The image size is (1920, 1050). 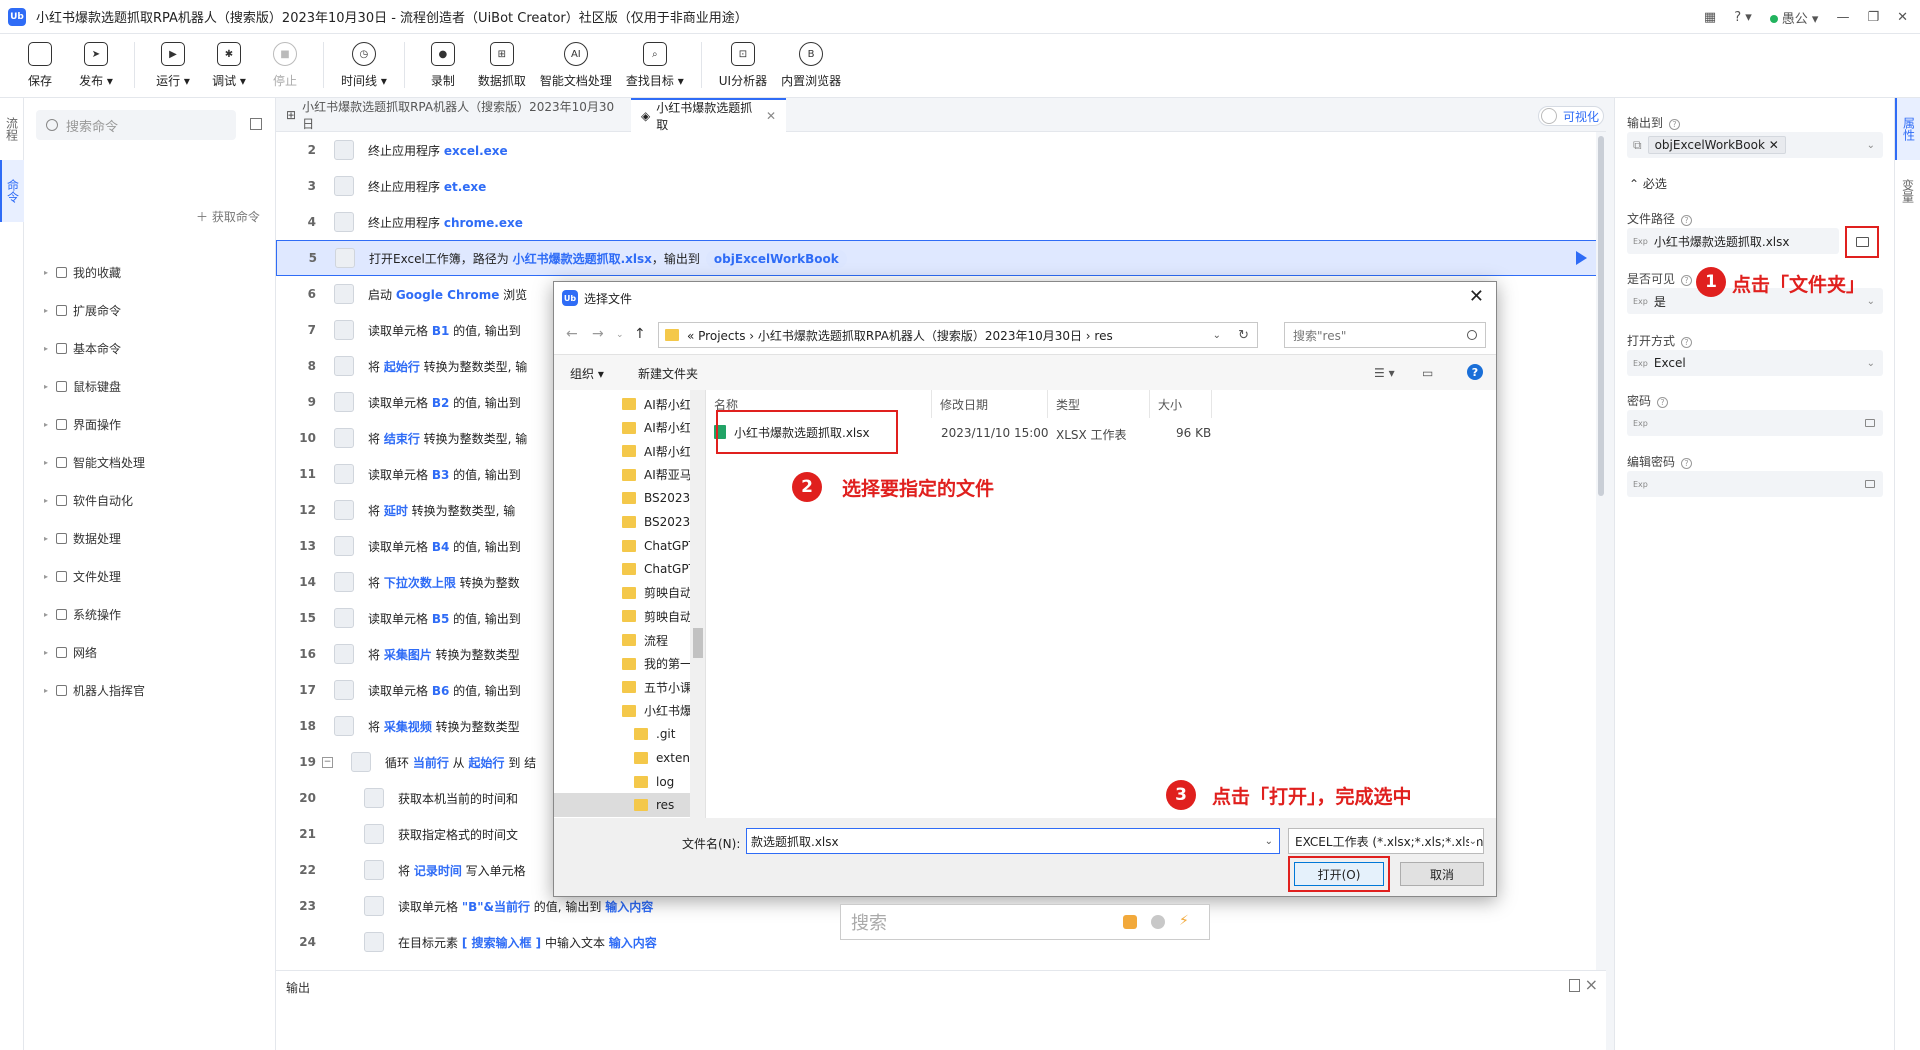 What do you see at coordinates (576, 66) in the screenshot?
I see `smart-doc-button: AI 智能文档处理` at bounding box center [576, 66].